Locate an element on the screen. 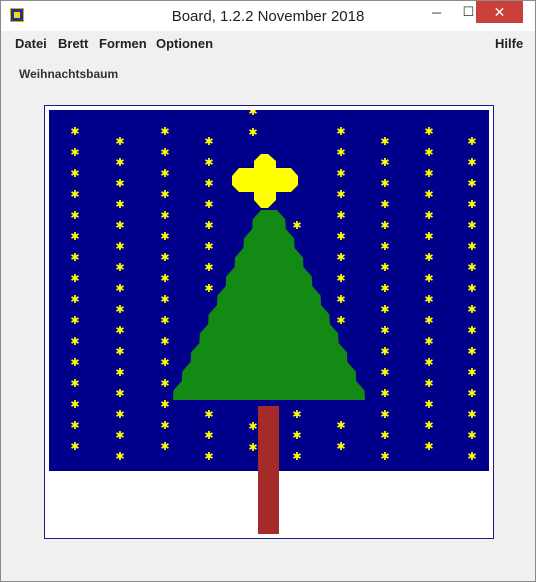 The height and width of the screenshot is (582, 536). menu-brett: Brett is located at coordinates (73, 43).